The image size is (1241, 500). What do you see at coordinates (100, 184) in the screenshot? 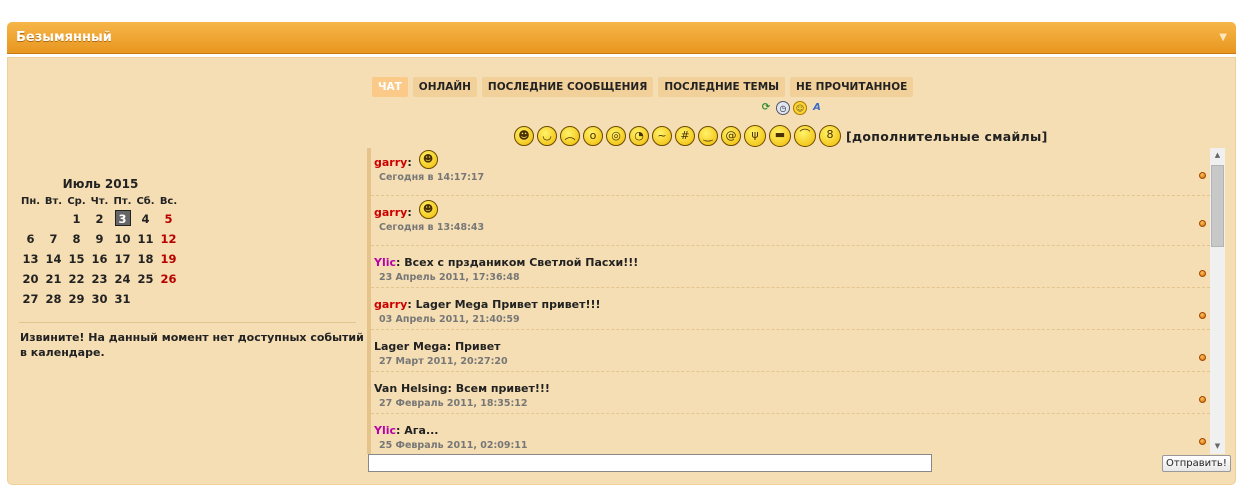
I see `calendar-month-title: Июль 2015` at bounding box center [100, 184].